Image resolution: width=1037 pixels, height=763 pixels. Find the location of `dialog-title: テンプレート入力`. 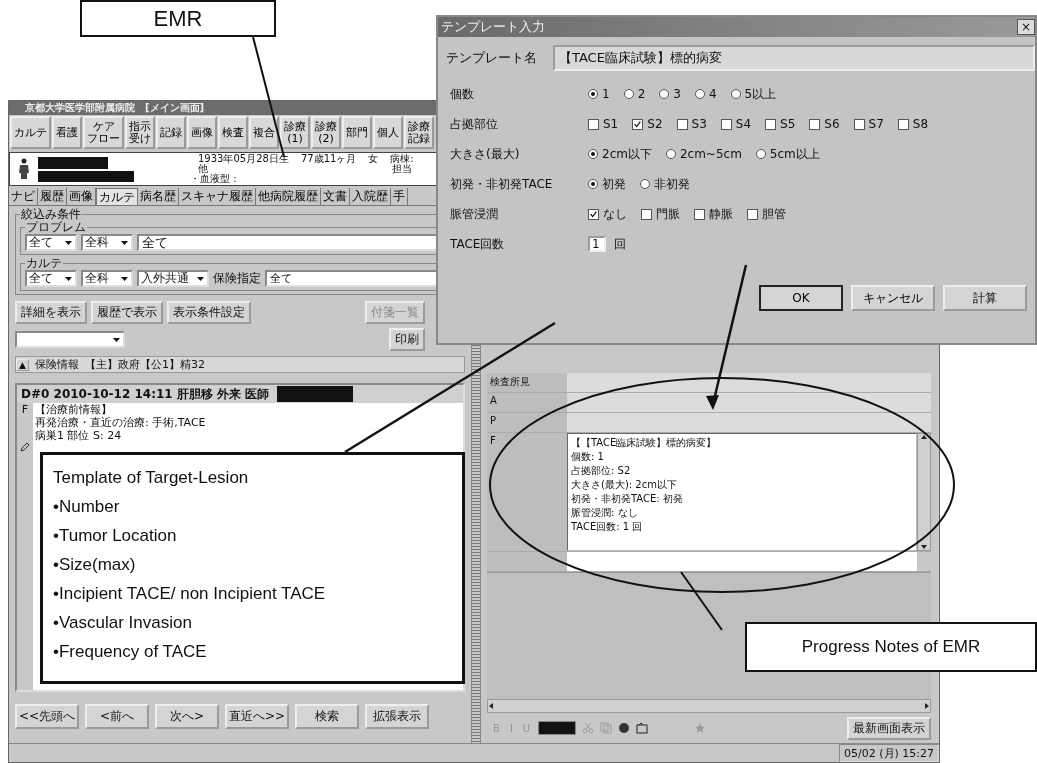

dialog-title: テンプレート入力 is located at coordinates (493, 27).